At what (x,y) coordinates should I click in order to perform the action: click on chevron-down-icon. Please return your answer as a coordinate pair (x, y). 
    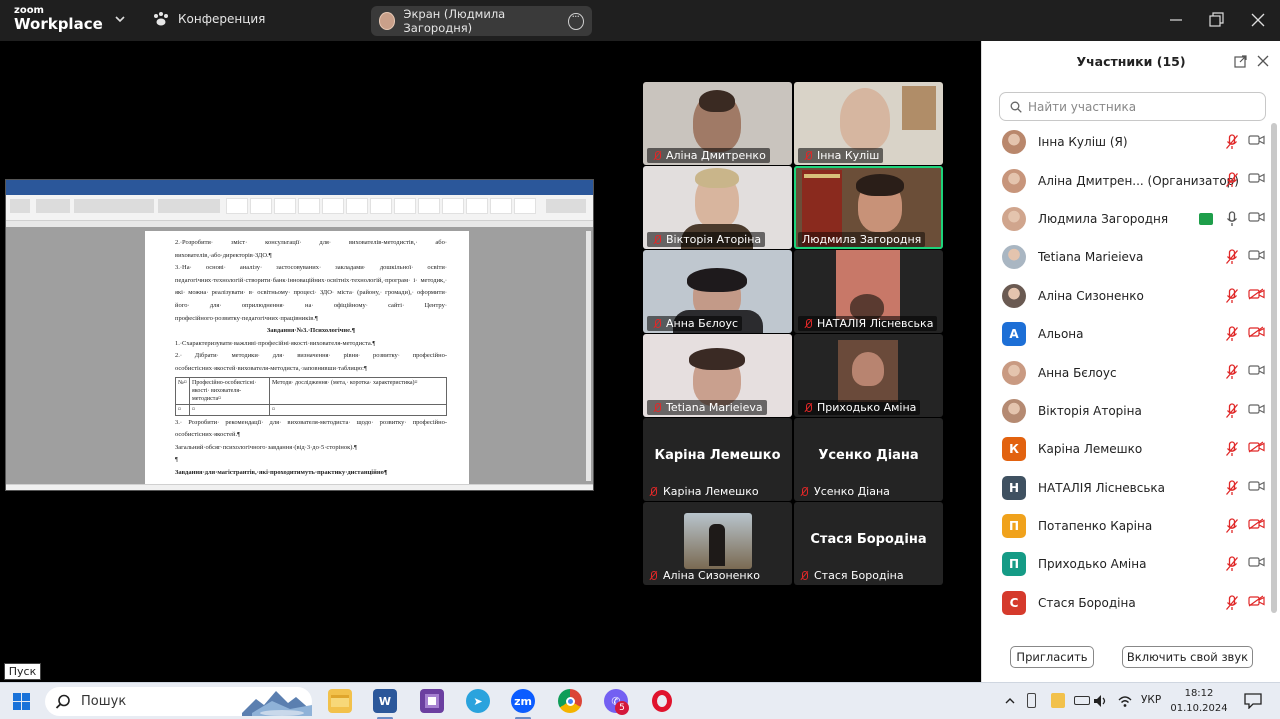
    Looking at the image, I should click on (120, 19).